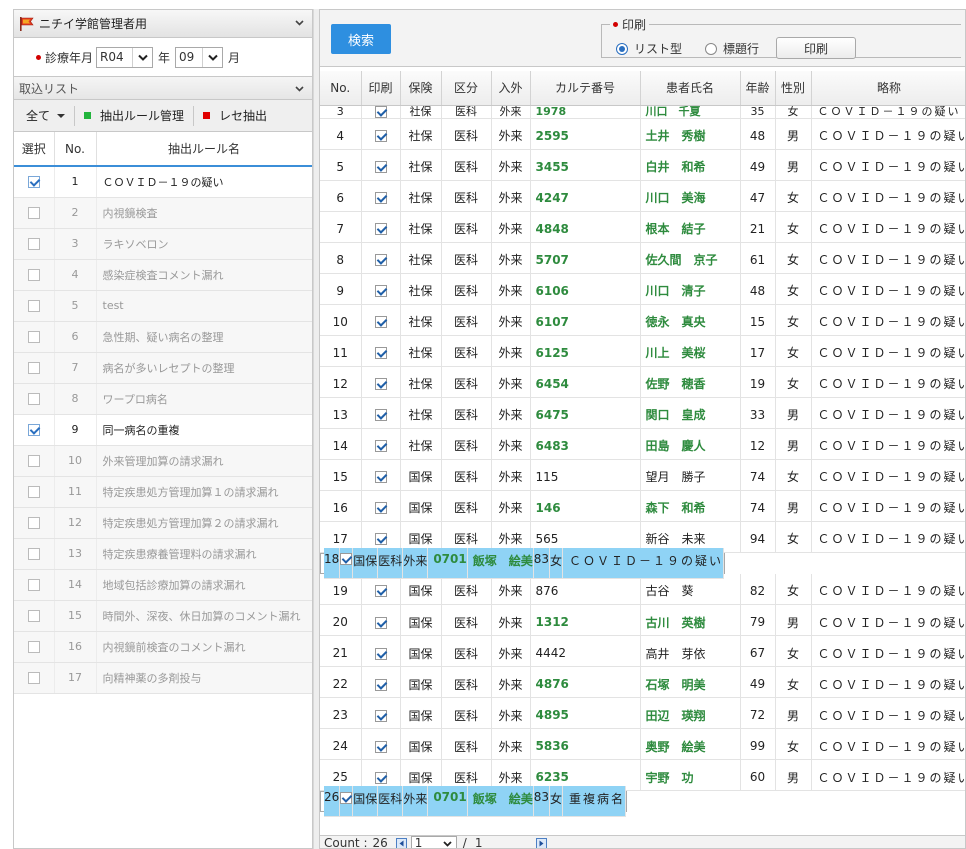  Describe the element at coordinates (642, 506) in the screenshot. I see `table-row: 16 国保 医科 外来 146 森下 和希 74 男 ＣＯＶＩＤ－１９の疑い` at that location.